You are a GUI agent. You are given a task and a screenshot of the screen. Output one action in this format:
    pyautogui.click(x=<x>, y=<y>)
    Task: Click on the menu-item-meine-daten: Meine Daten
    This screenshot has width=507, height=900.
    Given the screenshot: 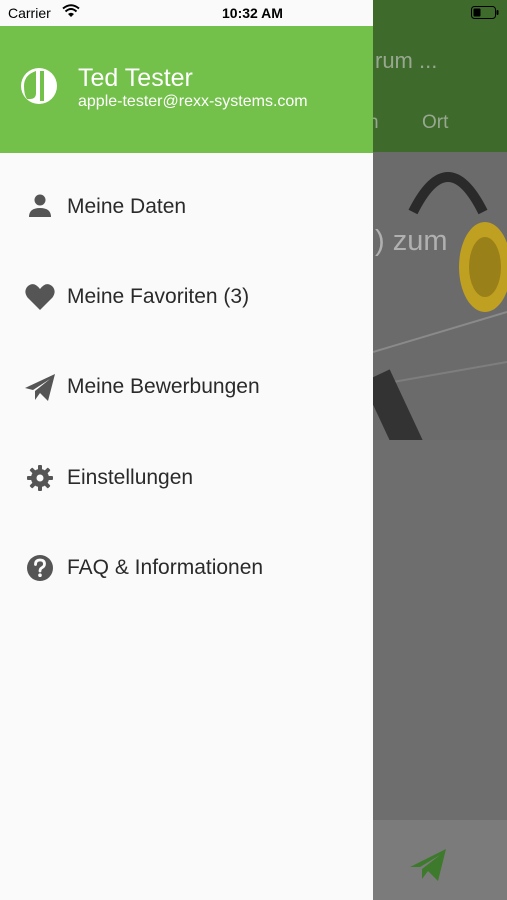 What is the action you would take?
    pyautogui.click(x=186, y=206)
    